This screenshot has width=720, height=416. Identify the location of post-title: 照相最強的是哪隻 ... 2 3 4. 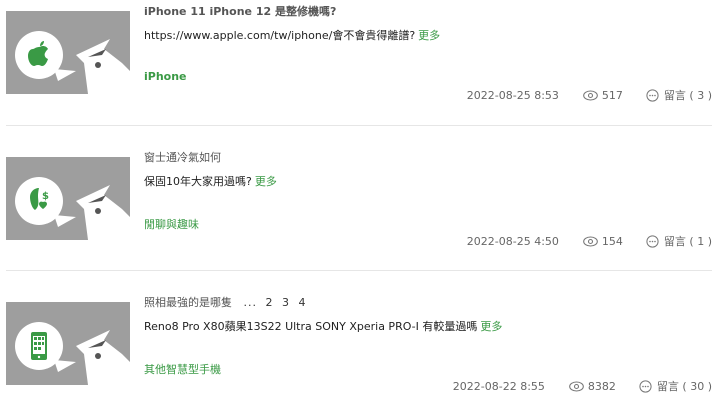
(227, 302).